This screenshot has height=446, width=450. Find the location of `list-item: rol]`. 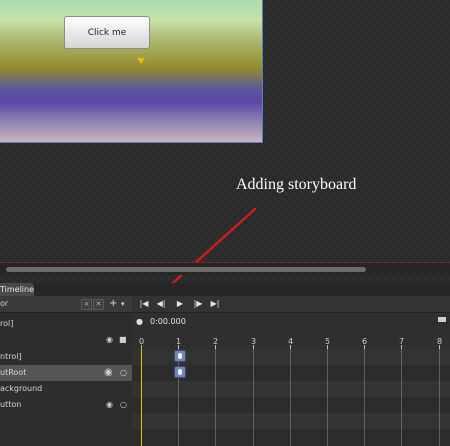

list-item: rol] is located at coordinates (66, 324).